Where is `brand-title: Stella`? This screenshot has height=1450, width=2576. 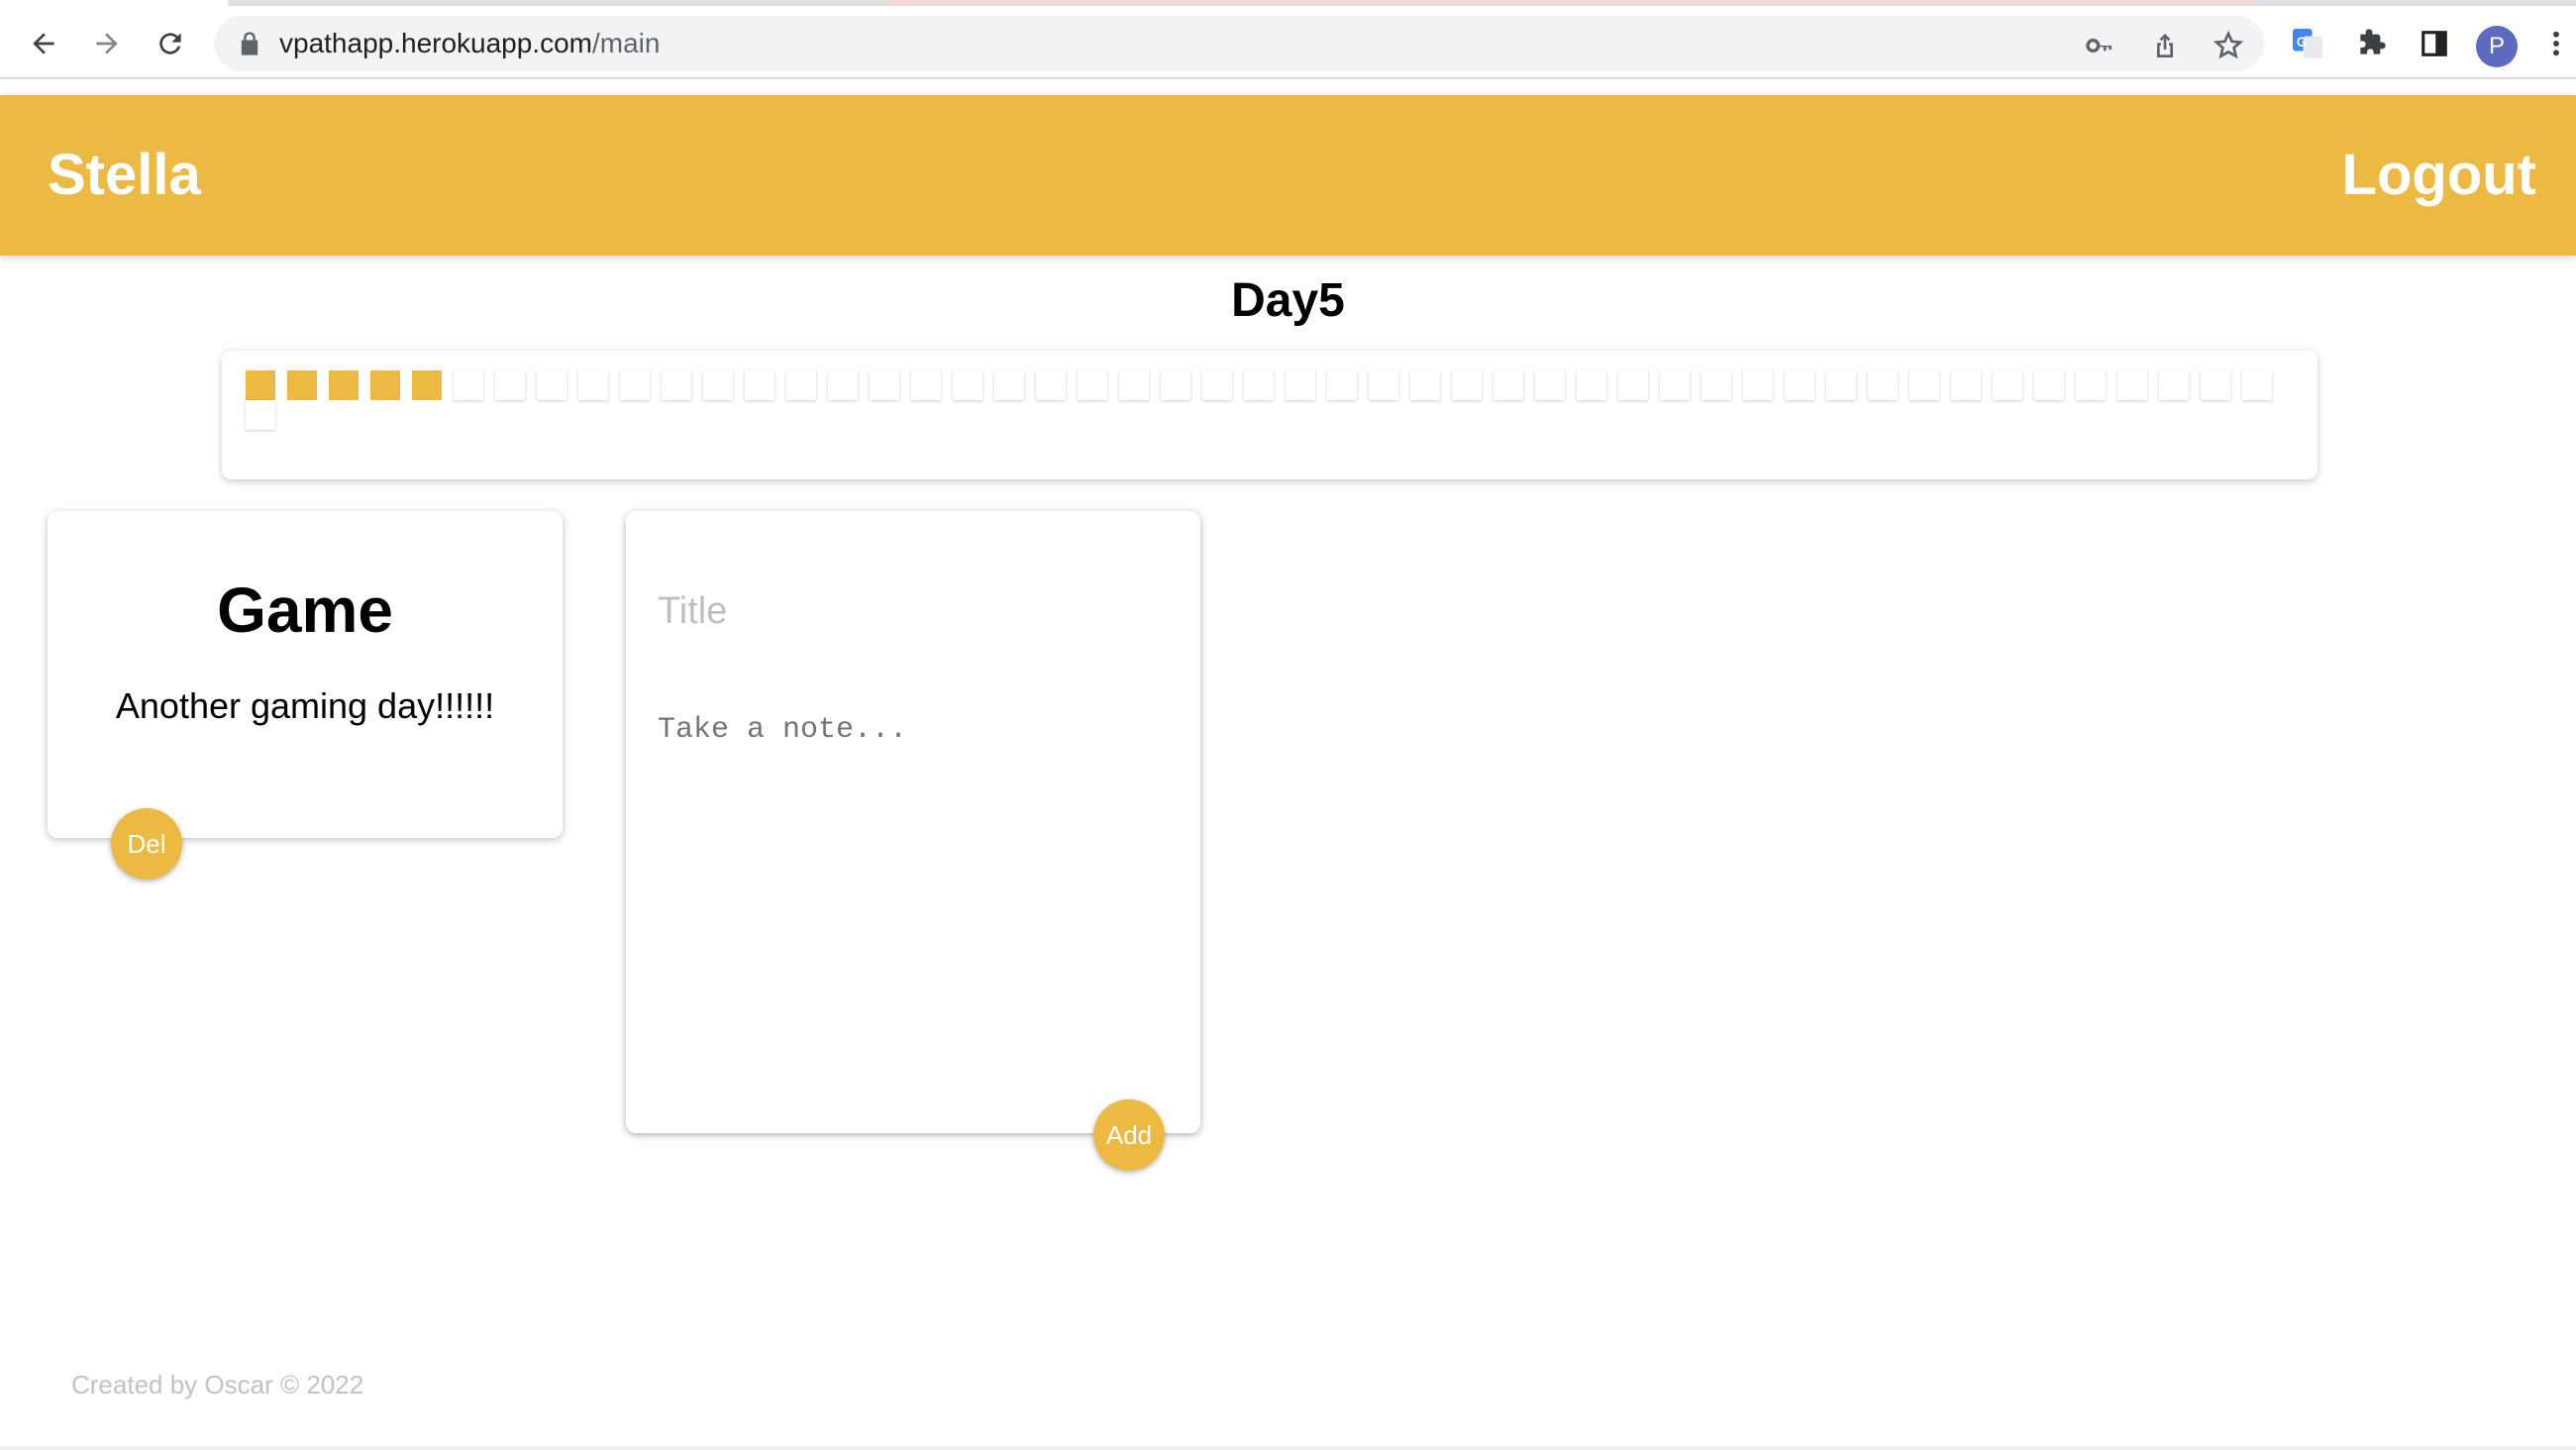 brand-title: Stella is located at coordinates (124, 176).